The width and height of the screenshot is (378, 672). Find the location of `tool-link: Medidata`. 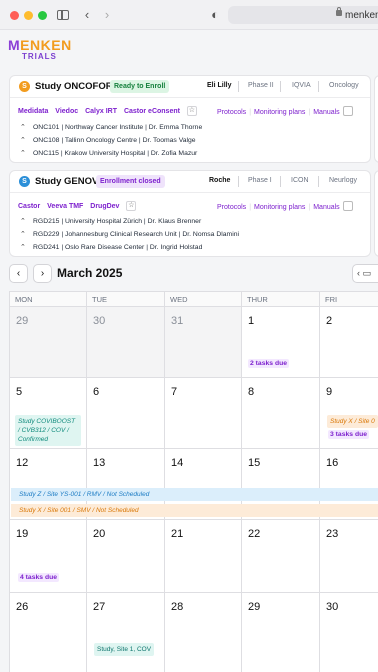

tool-link: Medidata is located at coordinates (33, 111).